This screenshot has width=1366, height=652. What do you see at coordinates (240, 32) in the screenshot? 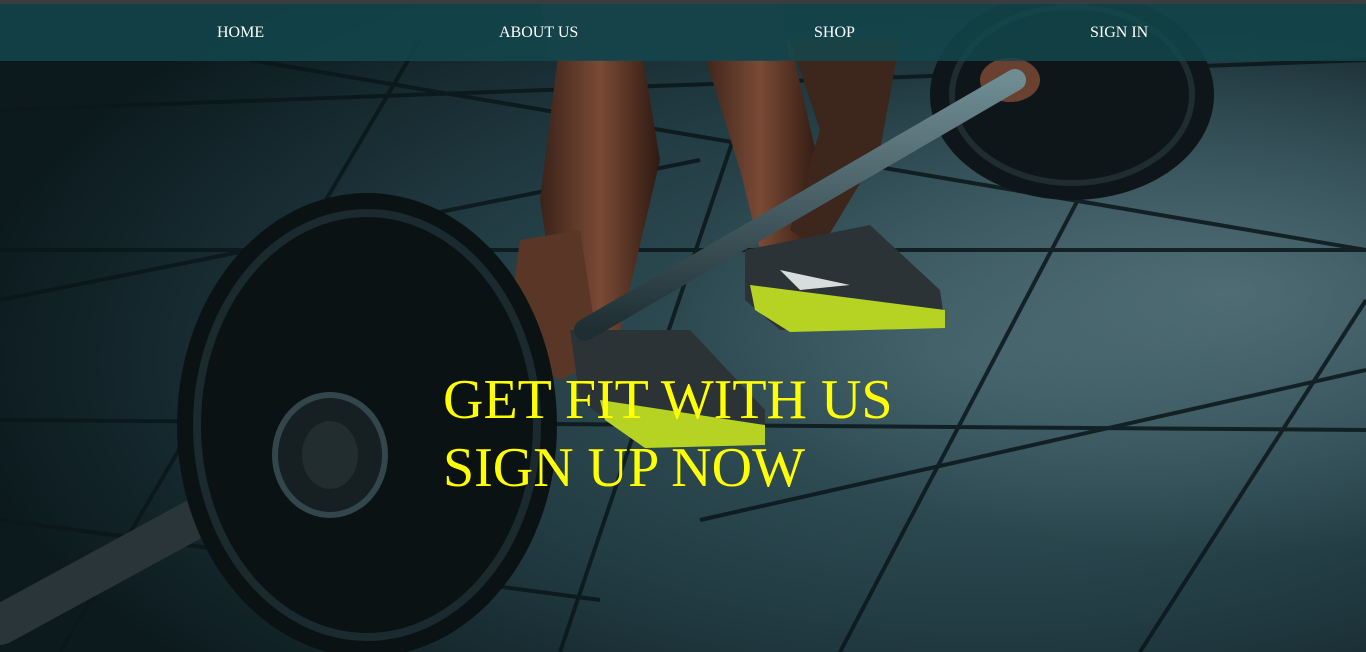
I see `nav-home-link: HOME` at bounding box center [240, 32].